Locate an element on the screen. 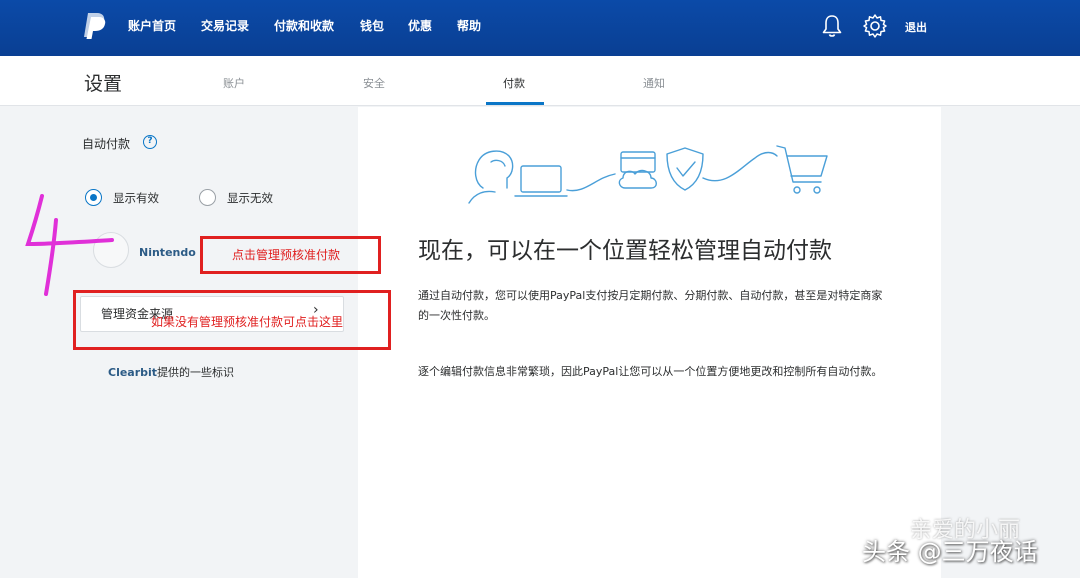 This screenshot has height=578, width=1080. radio-show-inactive-label: 显示无效 is located at coordinates (250, 198).